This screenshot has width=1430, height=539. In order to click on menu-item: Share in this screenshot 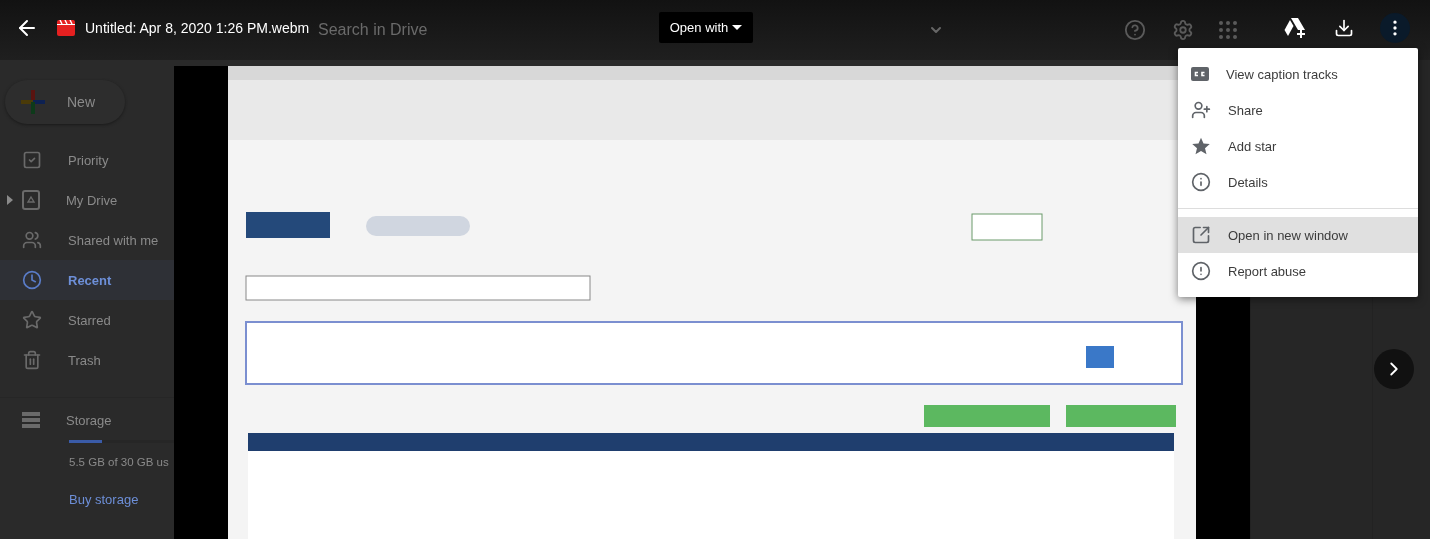, I will do `click(1298, 110)`.